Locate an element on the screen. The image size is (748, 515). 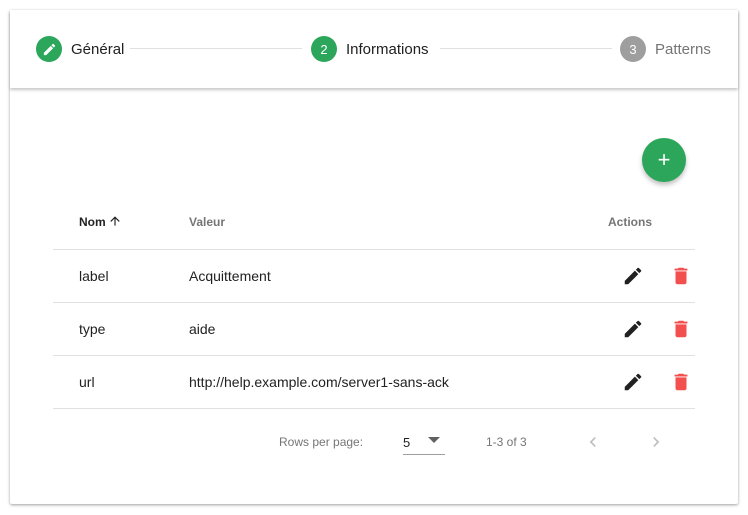
step-number-3: 3 is located at coordinates (633, 49).